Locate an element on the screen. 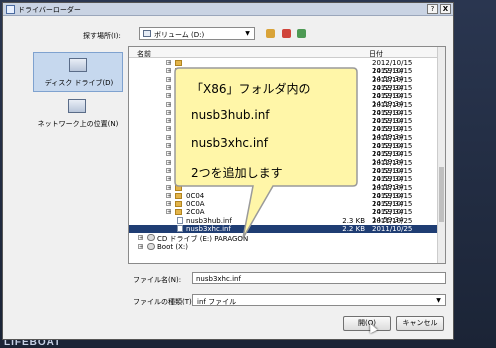 Image resolution: width=496 pixels, height=348 pixels. column-name: 名前 is located at coordinates (144, 54).